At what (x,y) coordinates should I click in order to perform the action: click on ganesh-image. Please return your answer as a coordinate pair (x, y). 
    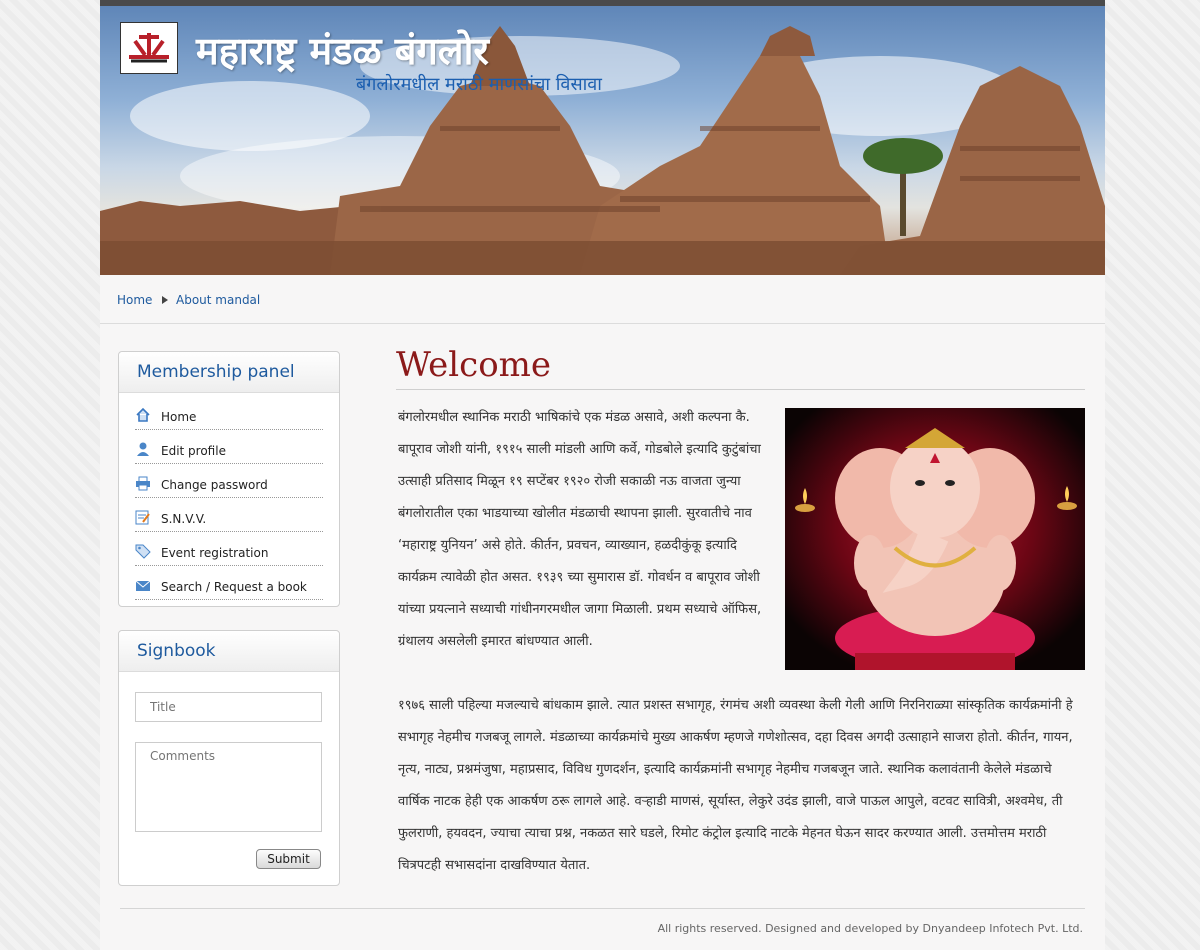
    Looking at the image, I should click on (935, 539).